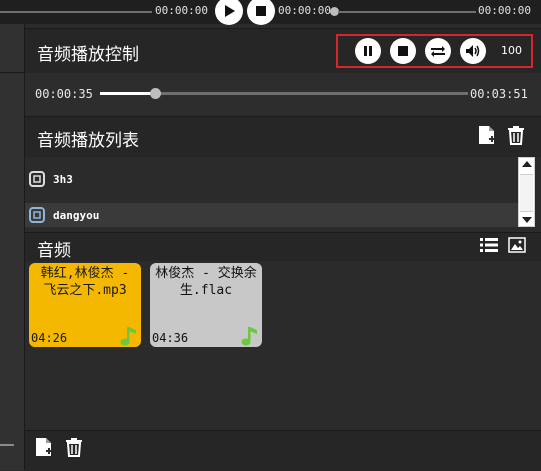  I want to click on tile-duration: 04:26, so click(49, 338).